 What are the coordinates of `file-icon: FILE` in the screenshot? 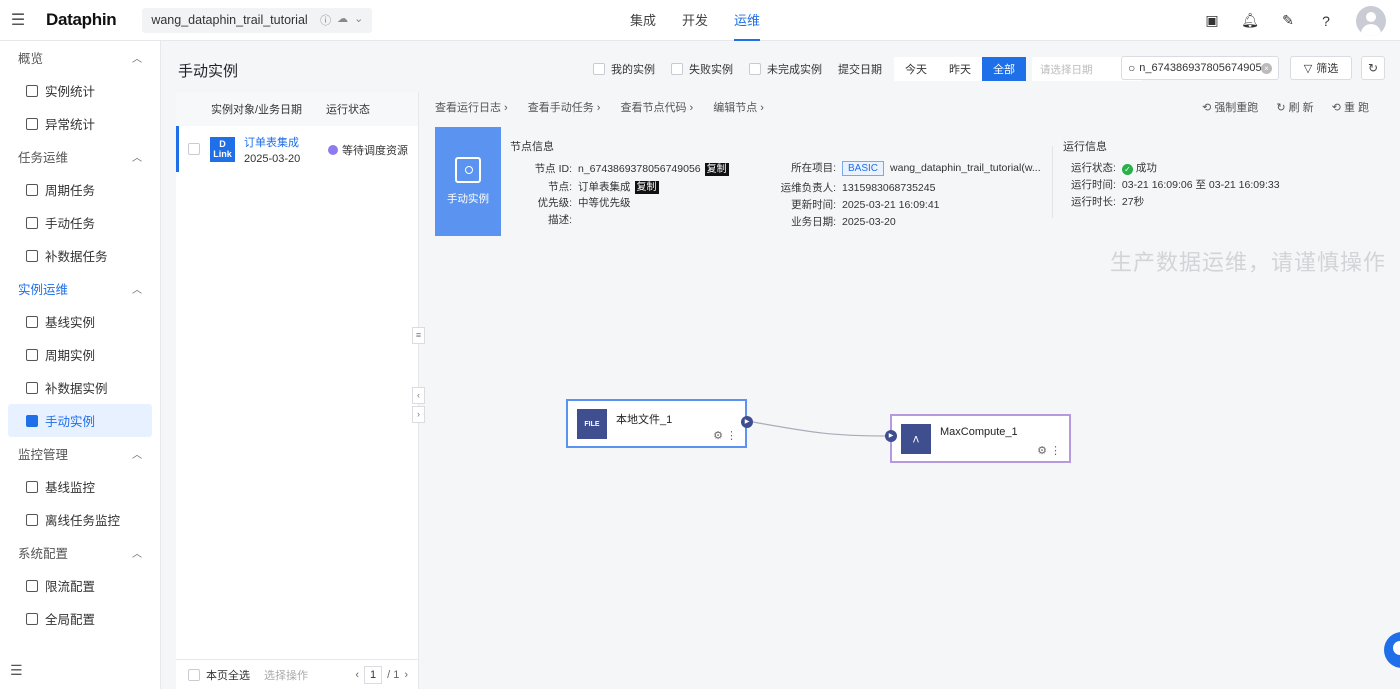 It's located at (592, 424).